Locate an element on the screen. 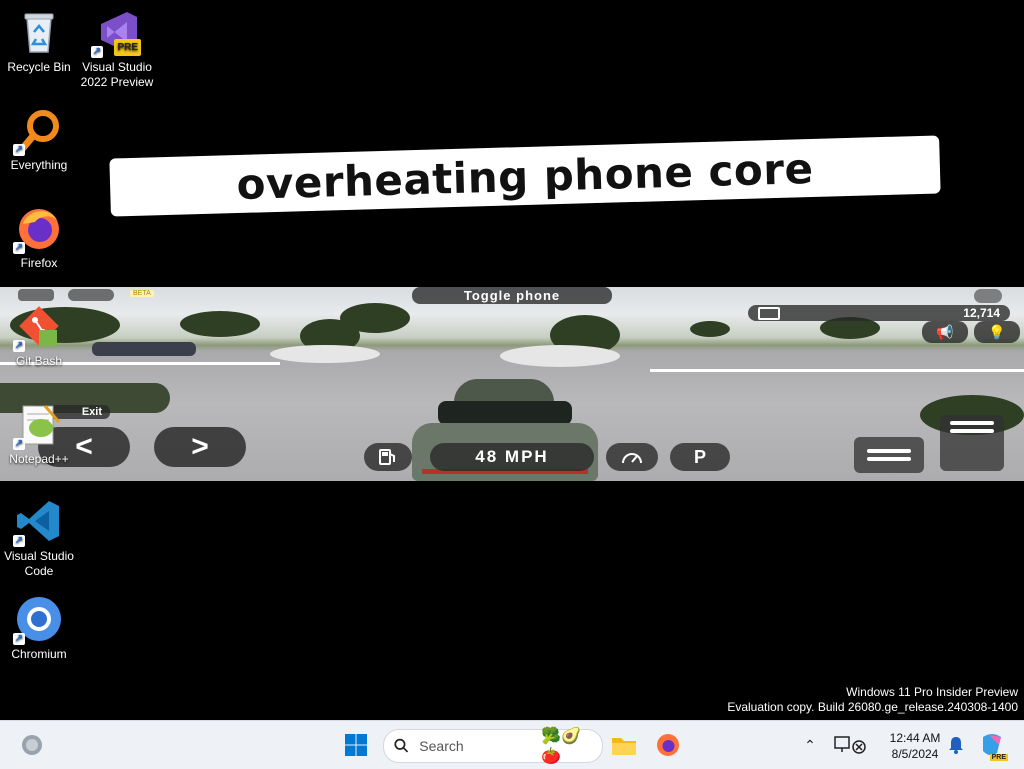 This screenshot has height=769, width=1024. exit-label: Exit is located at coordinates (91, 412).